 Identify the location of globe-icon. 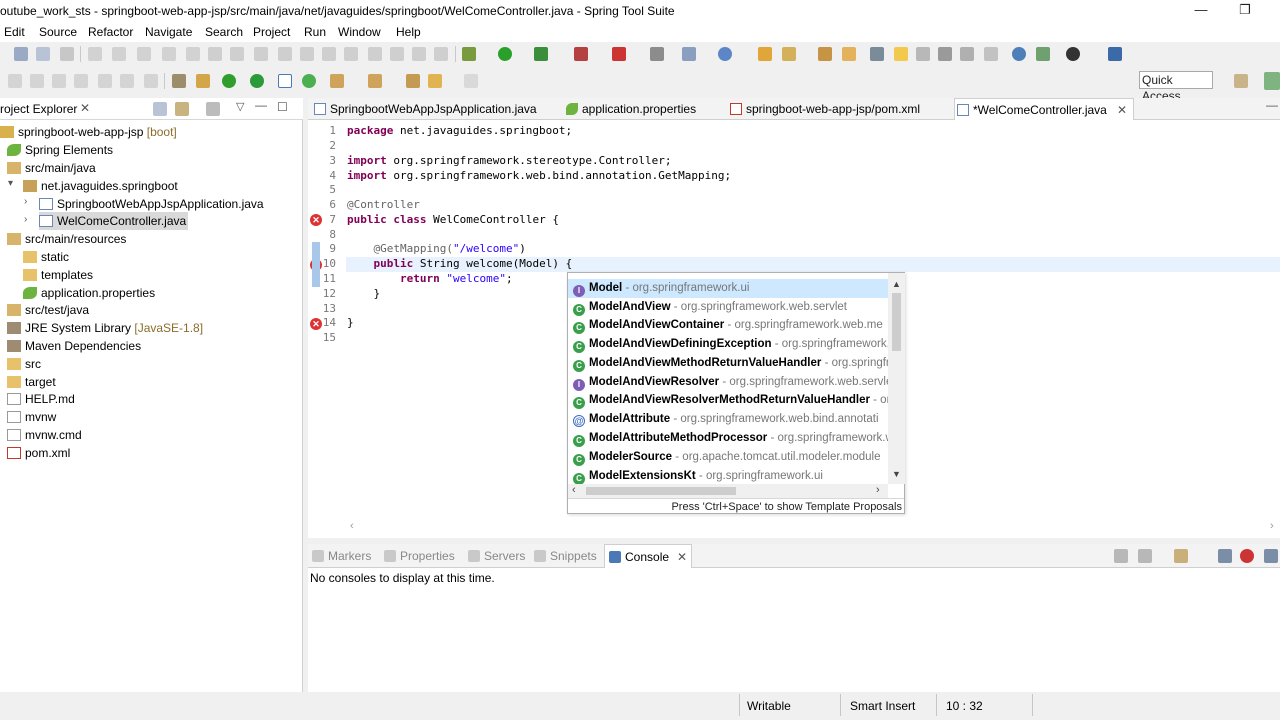
(1019, 54).